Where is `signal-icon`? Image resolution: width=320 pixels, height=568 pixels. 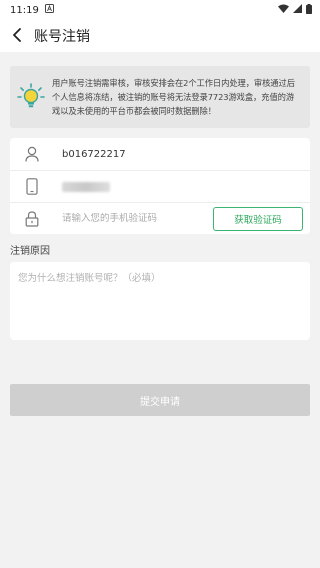 signal-icon is located at coordinates (297, 10).